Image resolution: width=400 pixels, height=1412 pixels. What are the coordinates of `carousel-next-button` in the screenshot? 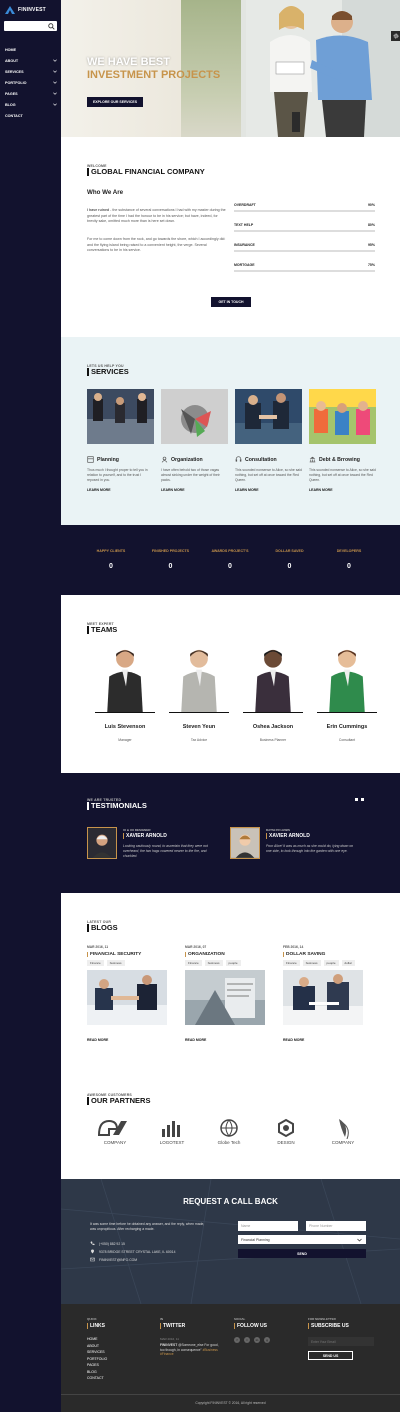 It's located at (362, 799).